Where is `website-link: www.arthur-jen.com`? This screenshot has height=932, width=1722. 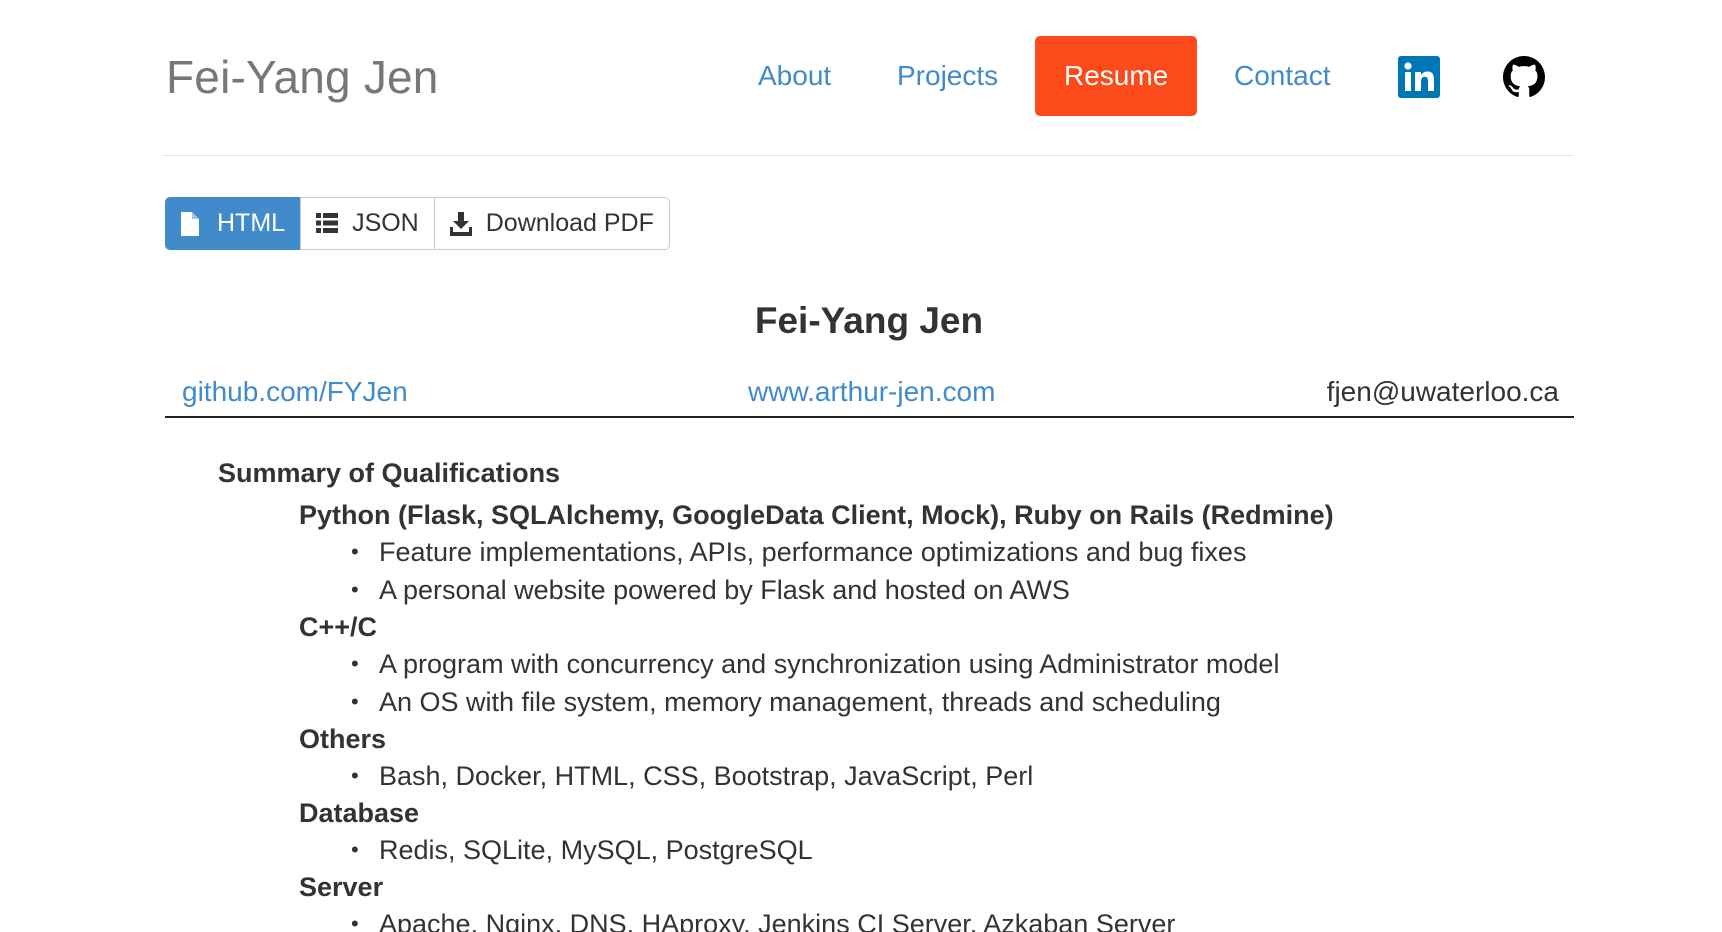 website-link: www.arthur-jen.com is located at coordinates (871, 392).